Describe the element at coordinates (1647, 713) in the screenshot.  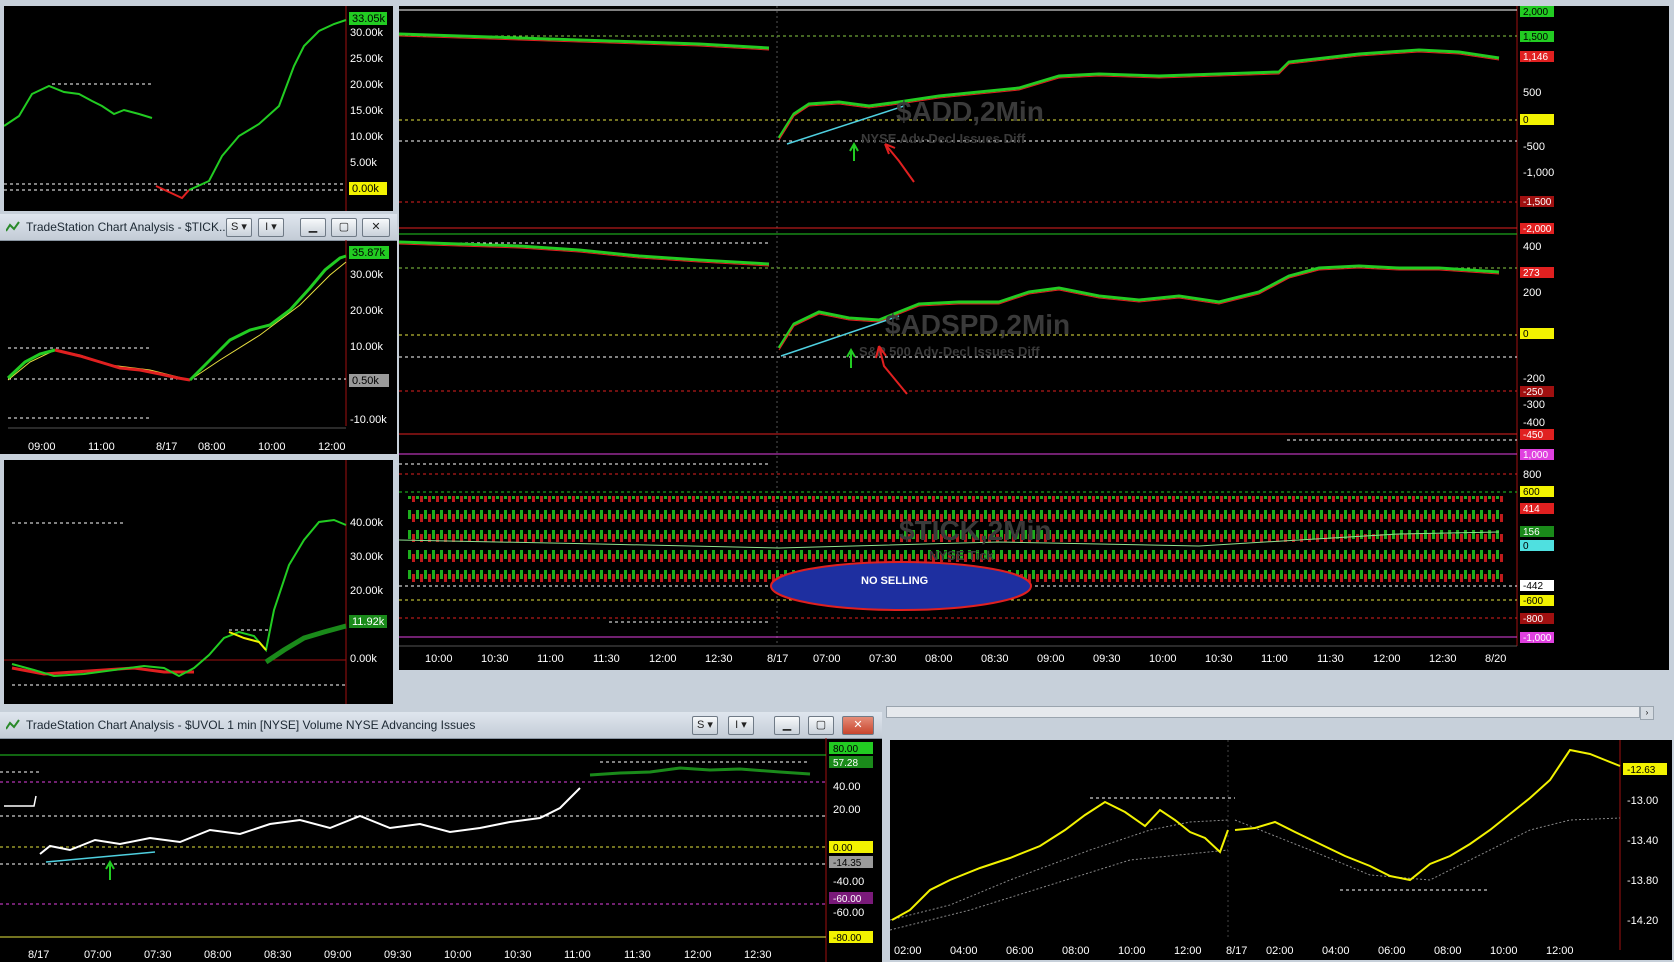
I see `scroll-right-button: ›` at that location.